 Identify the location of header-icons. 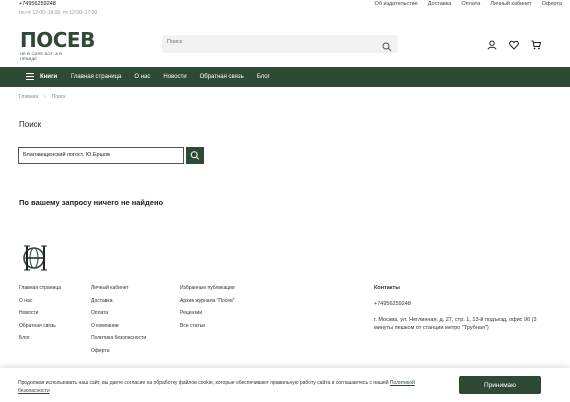
(514, 43).